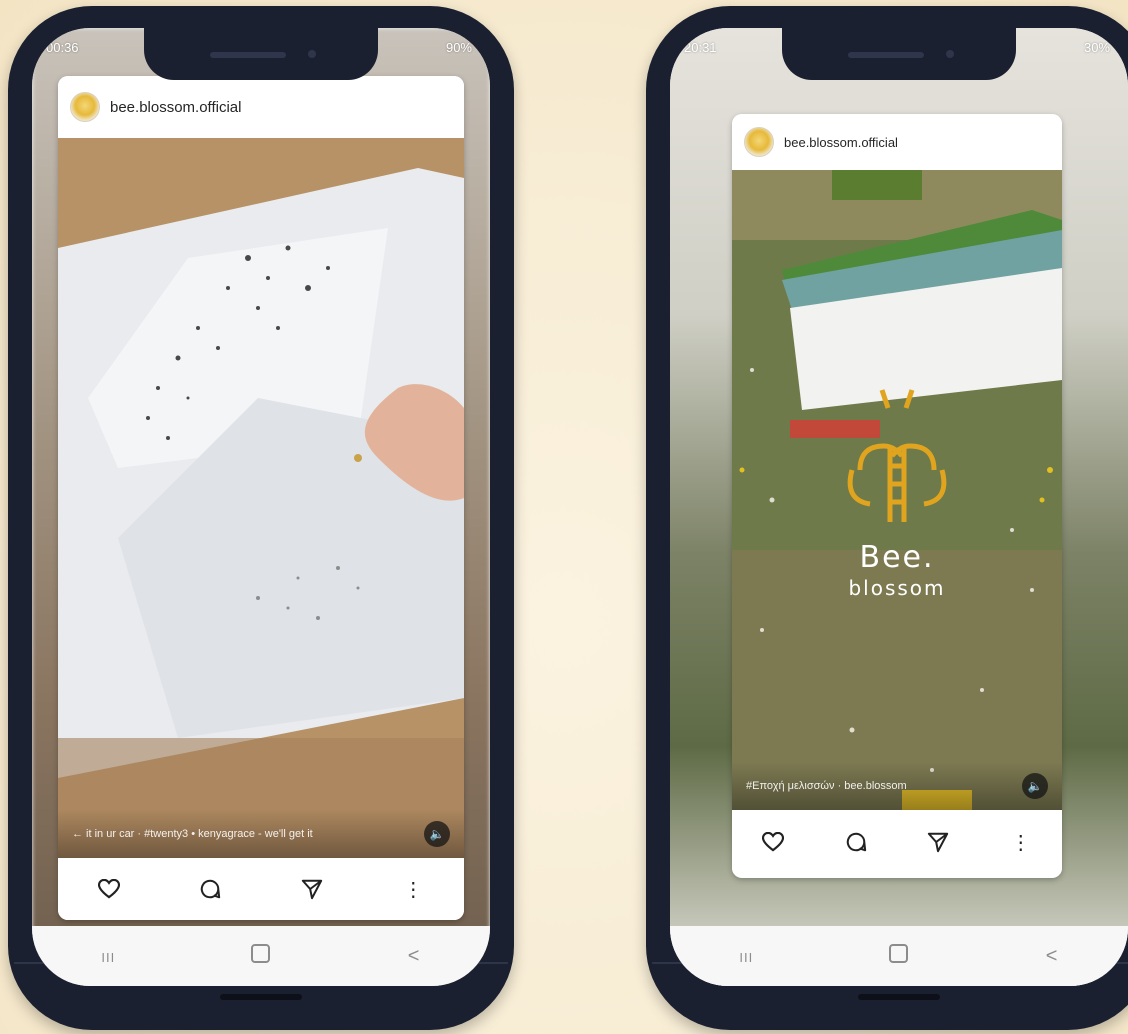  What do you see at coordinates (458, 47) in the screenshot?
I see `status-battery: 90%` at bounding box center [458, 47].